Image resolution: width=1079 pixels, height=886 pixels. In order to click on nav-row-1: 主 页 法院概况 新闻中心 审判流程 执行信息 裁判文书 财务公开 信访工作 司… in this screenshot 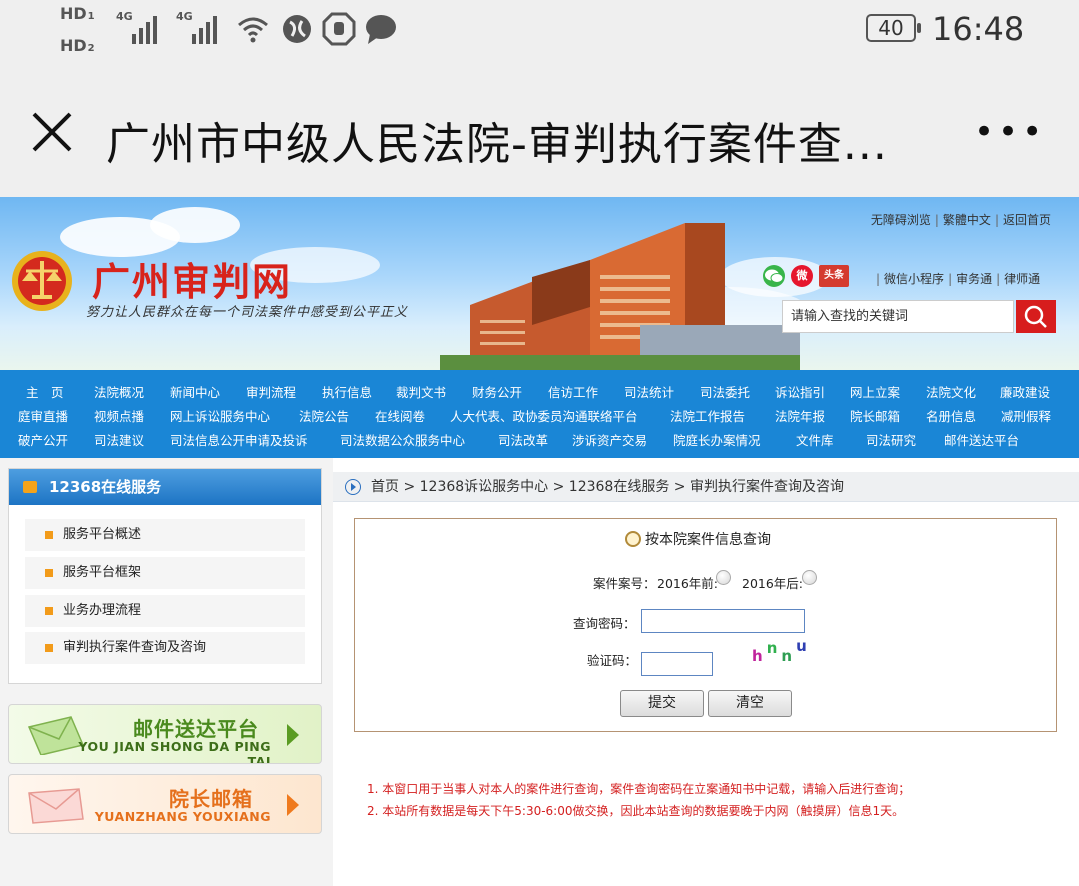, I will do `click(539, 390)`.